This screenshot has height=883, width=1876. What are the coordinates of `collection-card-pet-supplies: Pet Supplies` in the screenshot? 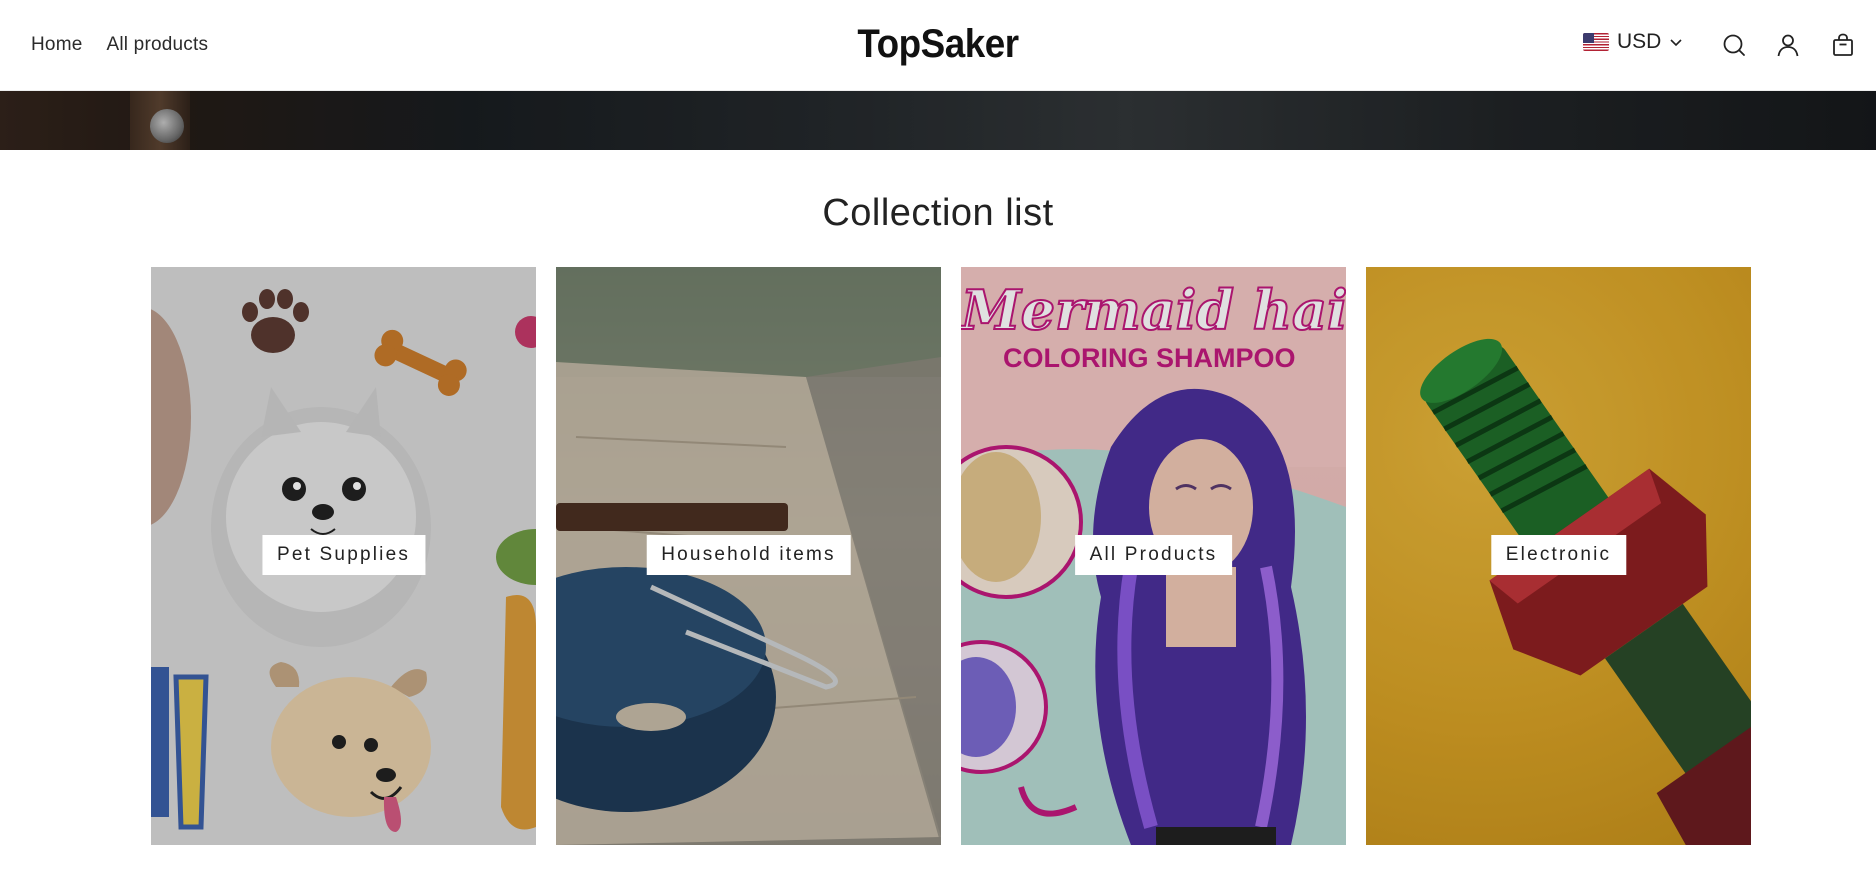 It's located at (343, 556).